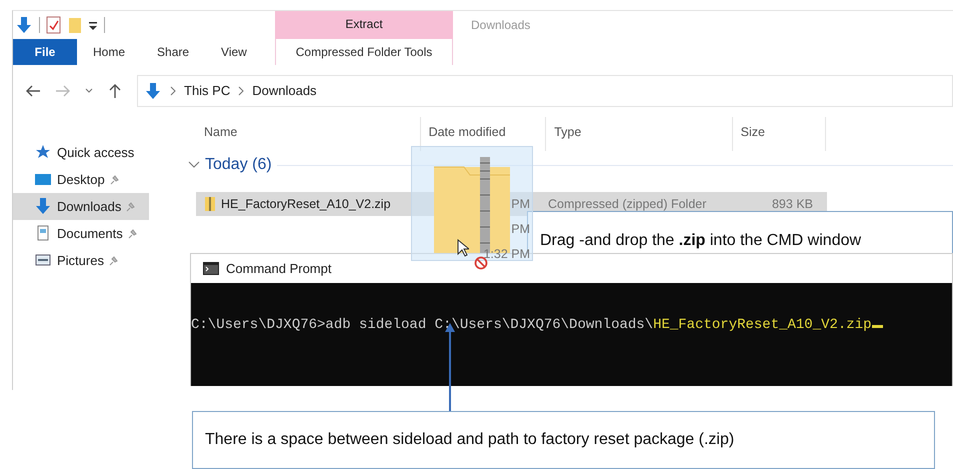 Image resolution: width=953 pixels, height=469 pixels. I want to click on address-bar: This PC Downloads, so click(545, 91).